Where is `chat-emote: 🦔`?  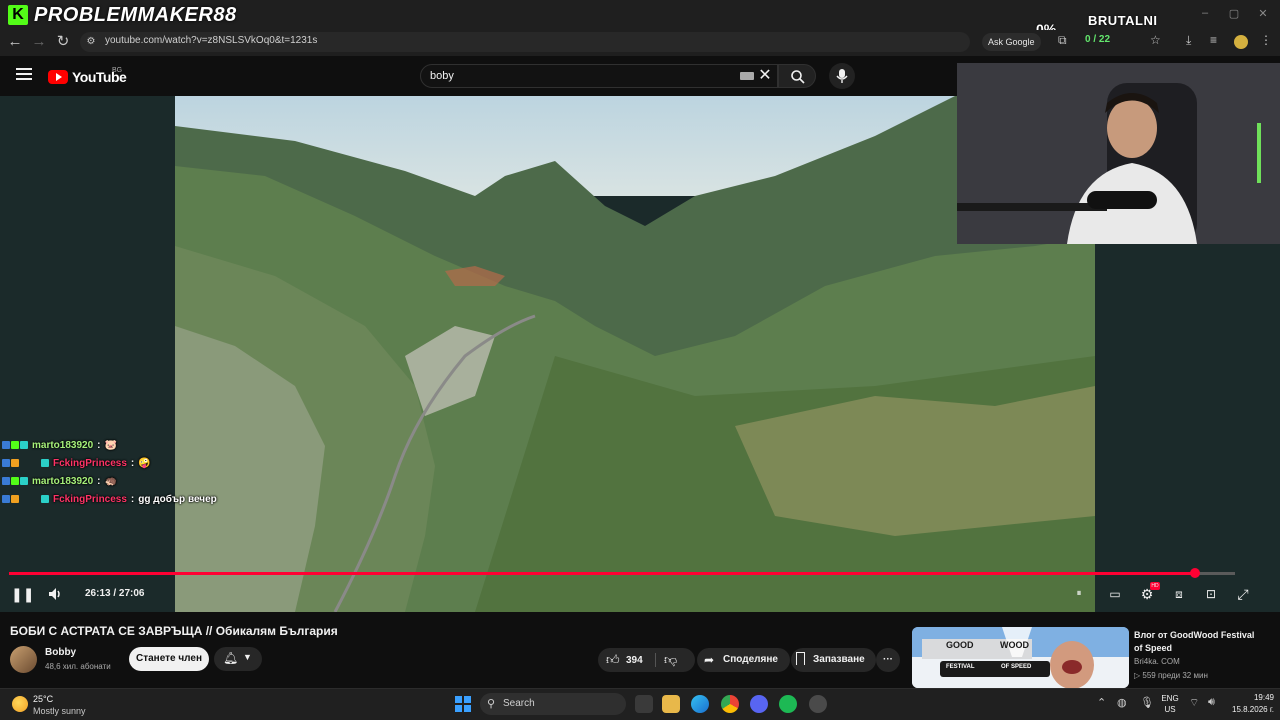
chat-emote: 🦔 is located at coordinates (110, 481).